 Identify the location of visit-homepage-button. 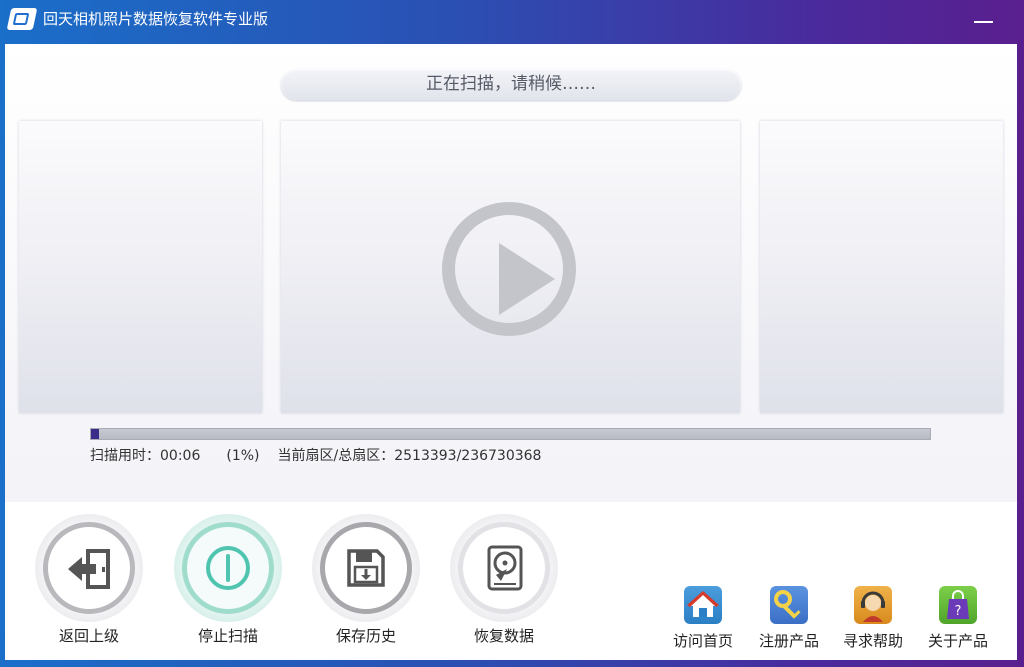
(703, 605).